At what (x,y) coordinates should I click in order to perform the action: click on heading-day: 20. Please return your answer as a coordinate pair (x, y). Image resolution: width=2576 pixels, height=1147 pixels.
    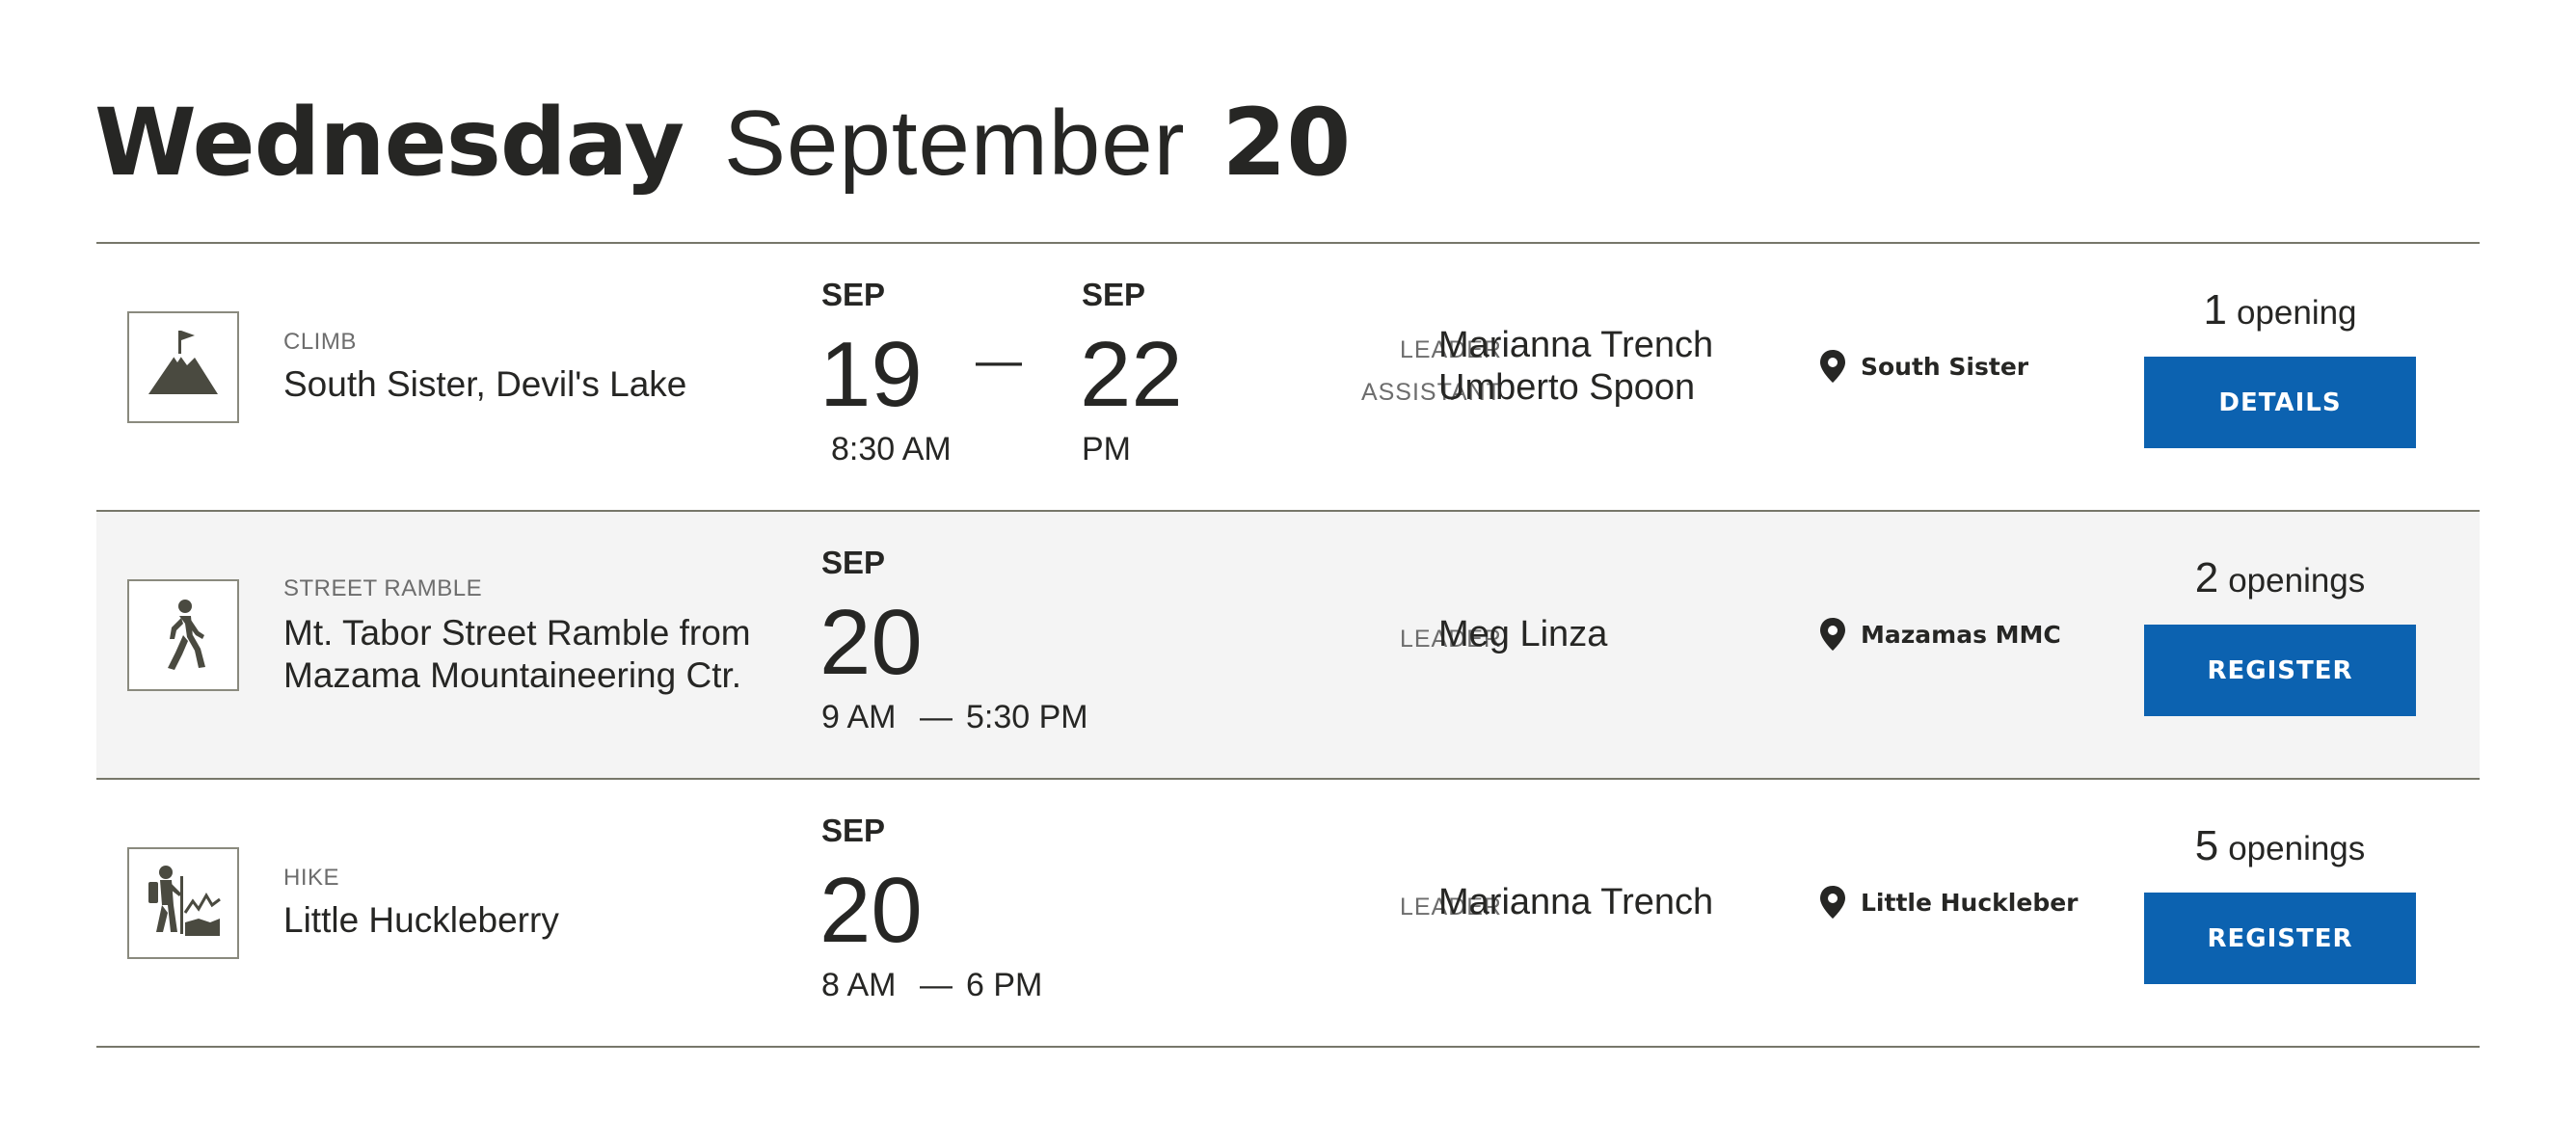
    Looking at the image, I should click on (1287, 143).